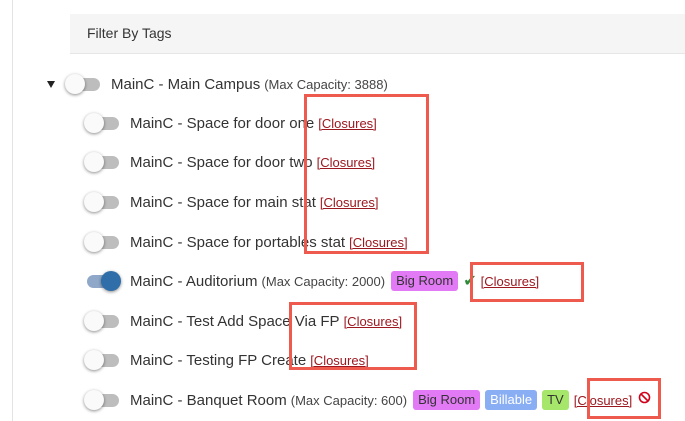  What do you see at coordinates (186, 84) in the screenshot?
I see `space-name: MainC - Main Campus` at bounding box center [186, 84].